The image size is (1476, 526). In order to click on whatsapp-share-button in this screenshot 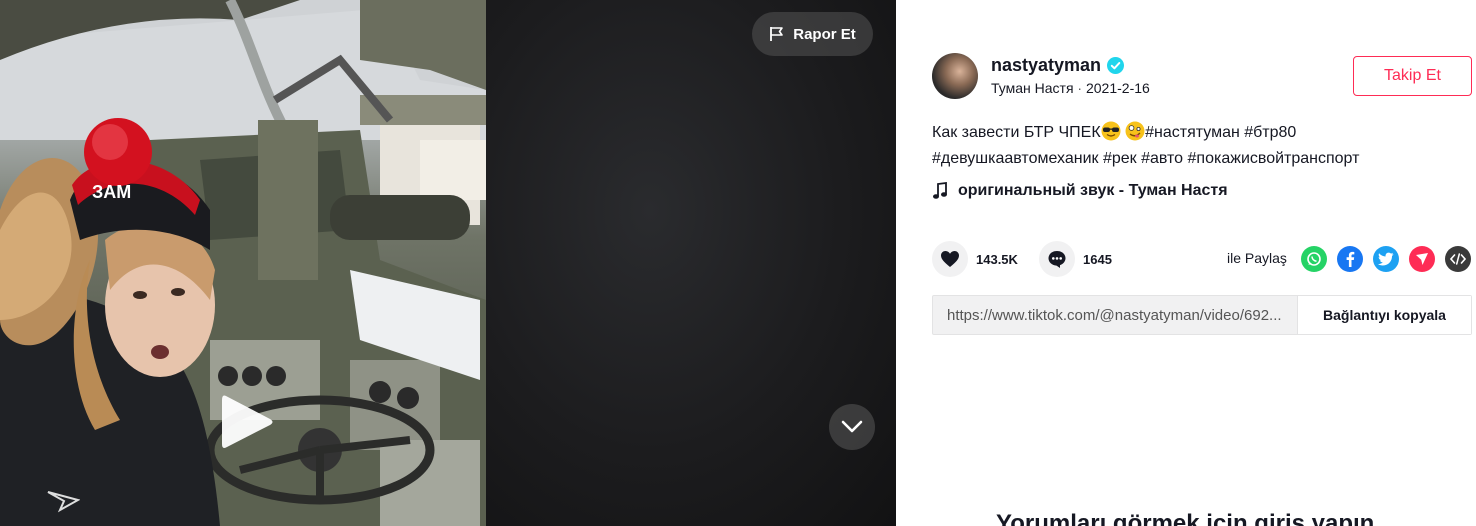, I will do `click(1314, 259)`.